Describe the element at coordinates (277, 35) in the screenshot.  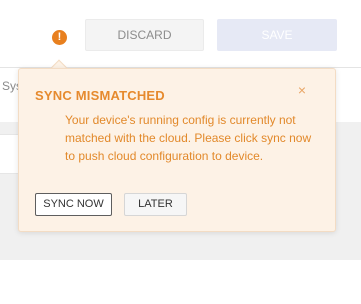
I see `save-button: SAVE` at that location.